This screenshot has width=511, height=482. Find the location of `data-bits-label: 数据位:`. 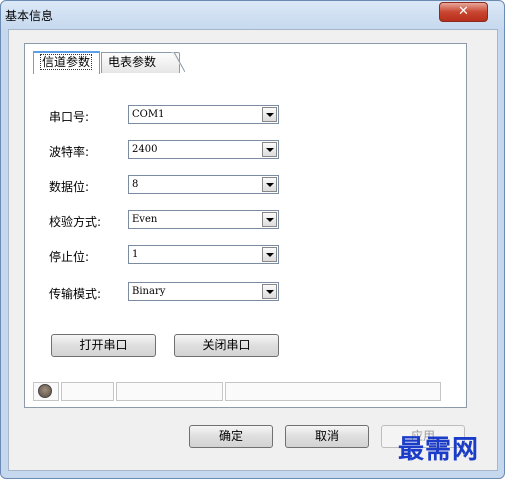

data-bits-label: 数据位: is located at coordinates (69, 187).